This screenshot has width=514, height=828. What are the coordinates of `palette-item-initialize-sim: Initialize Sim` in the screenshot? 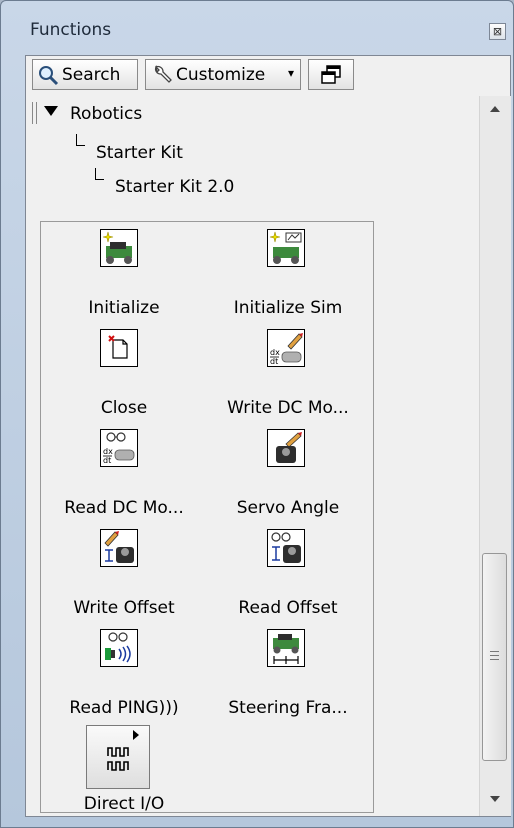 It's located at (288, 272).